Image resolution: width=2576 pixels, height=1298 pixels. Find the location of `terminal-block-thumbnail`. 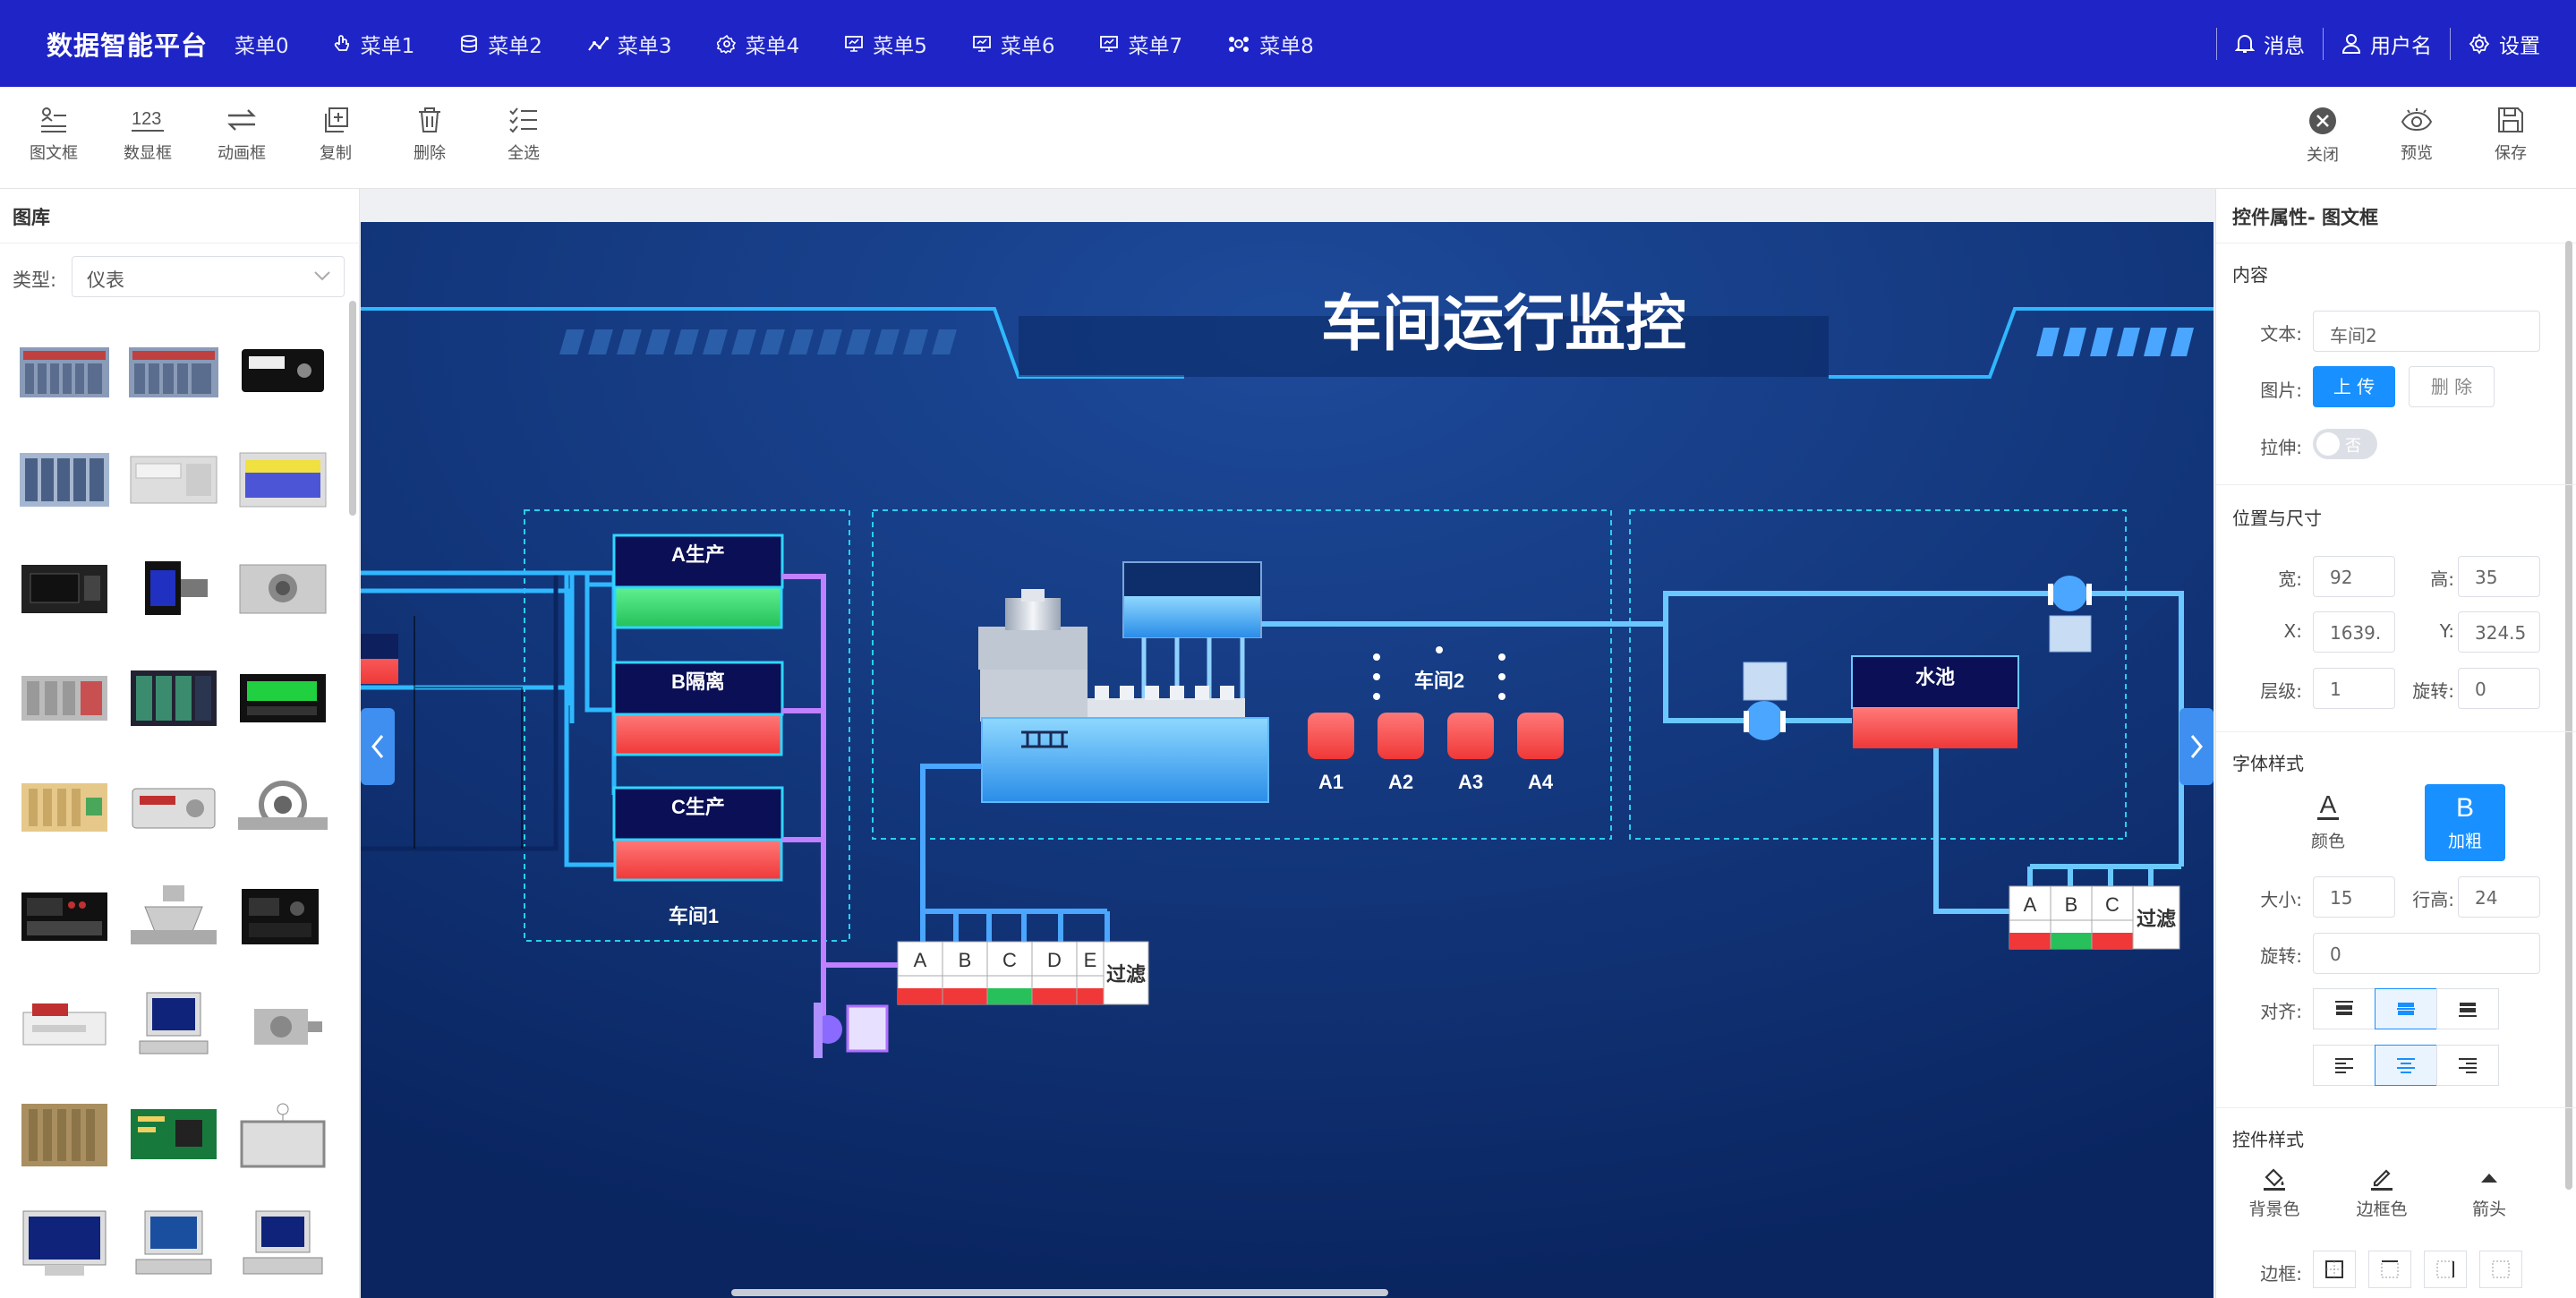

terminal-block-thumbnail is located at coordinates (64, 697).